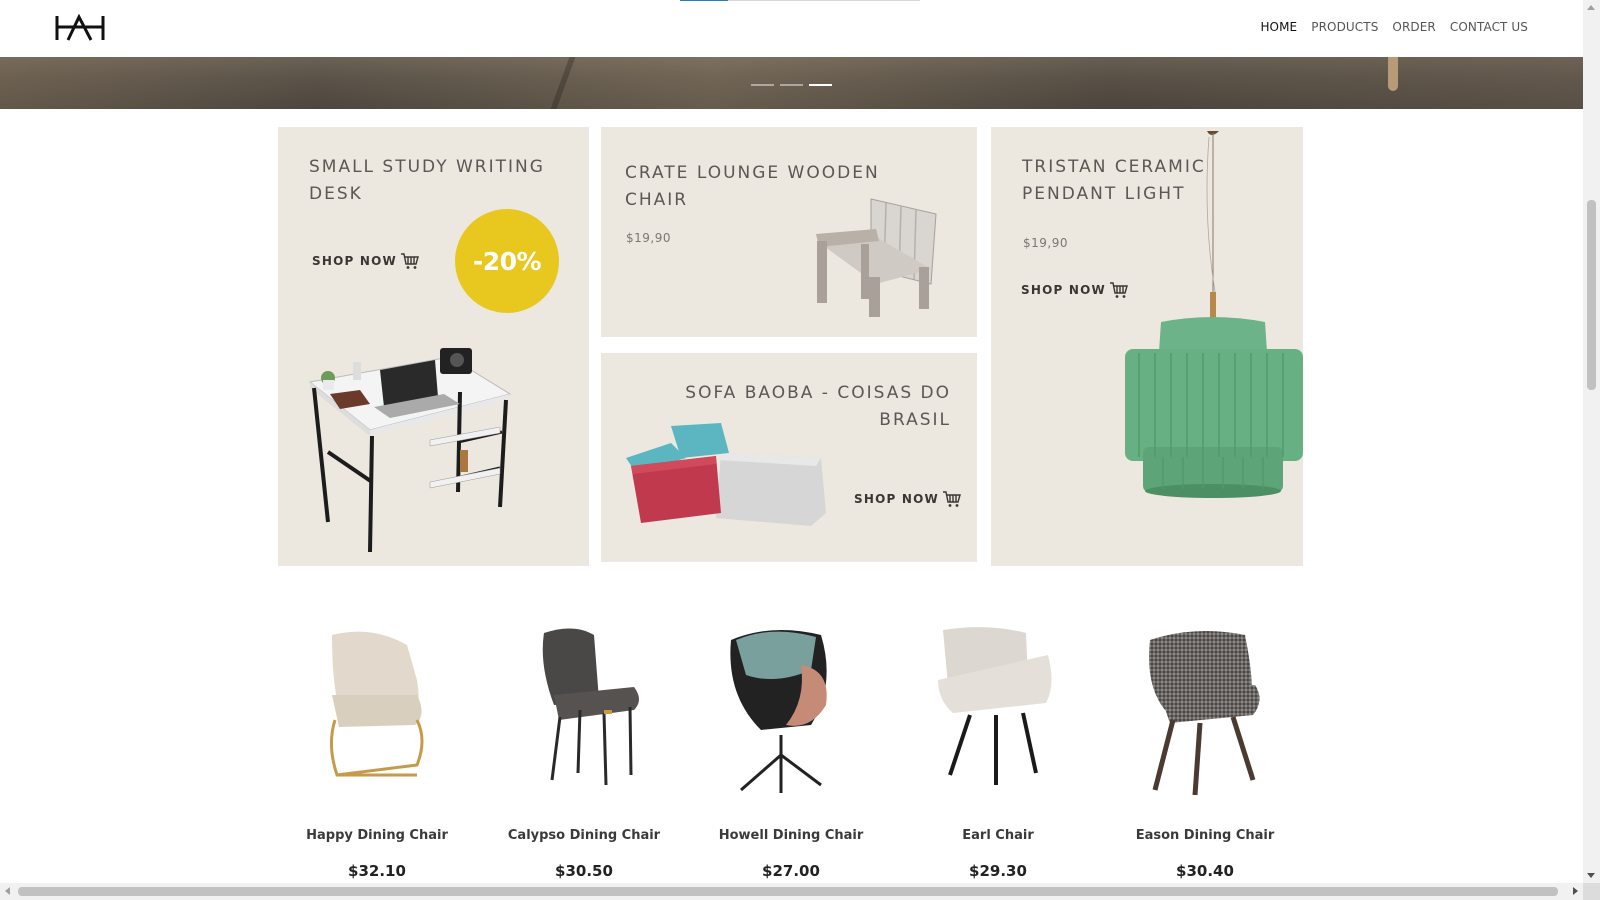 This screenshot has height=900, width=1600. I want to click on product-card: Howell Dining Chair $27.00, so click(791, 752).